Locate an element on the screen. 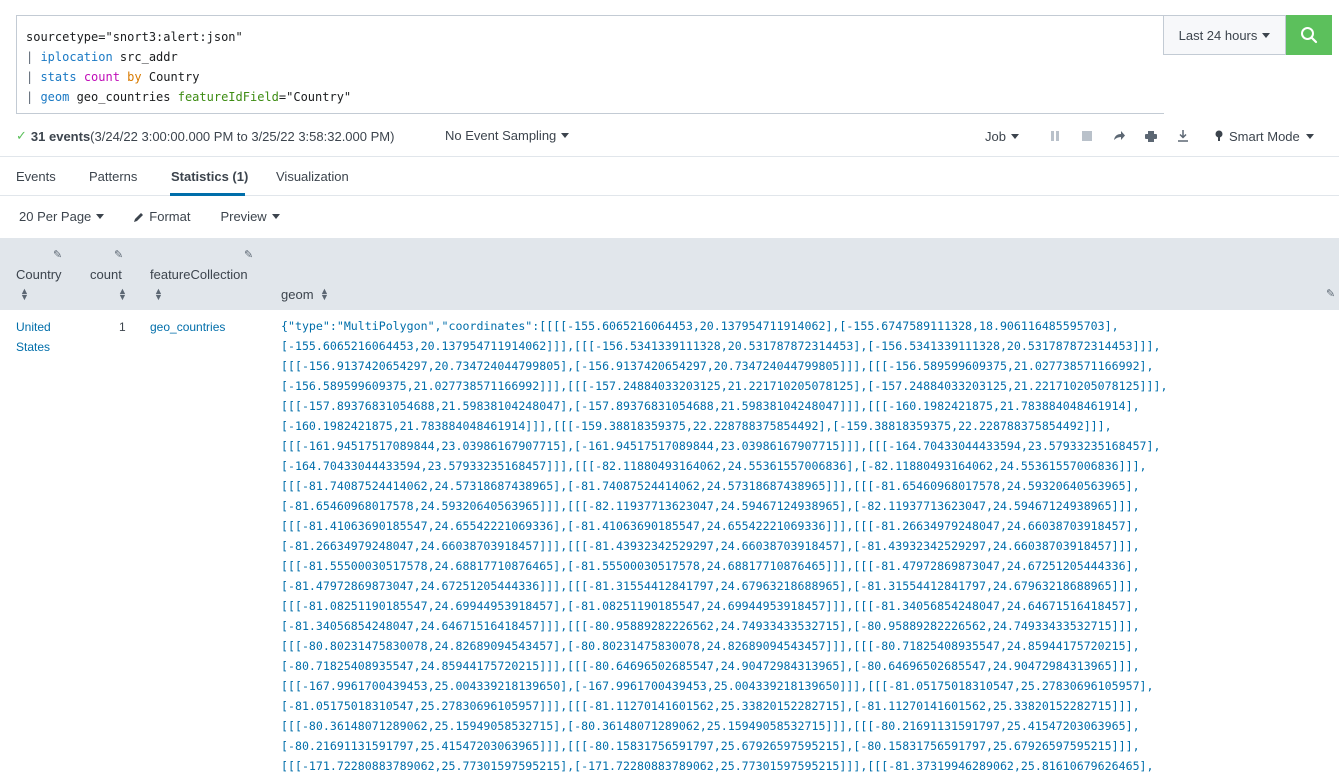 The image size is (1339, 776). search-mode-label: Smart Mode is located at coordinates (1264, 136).